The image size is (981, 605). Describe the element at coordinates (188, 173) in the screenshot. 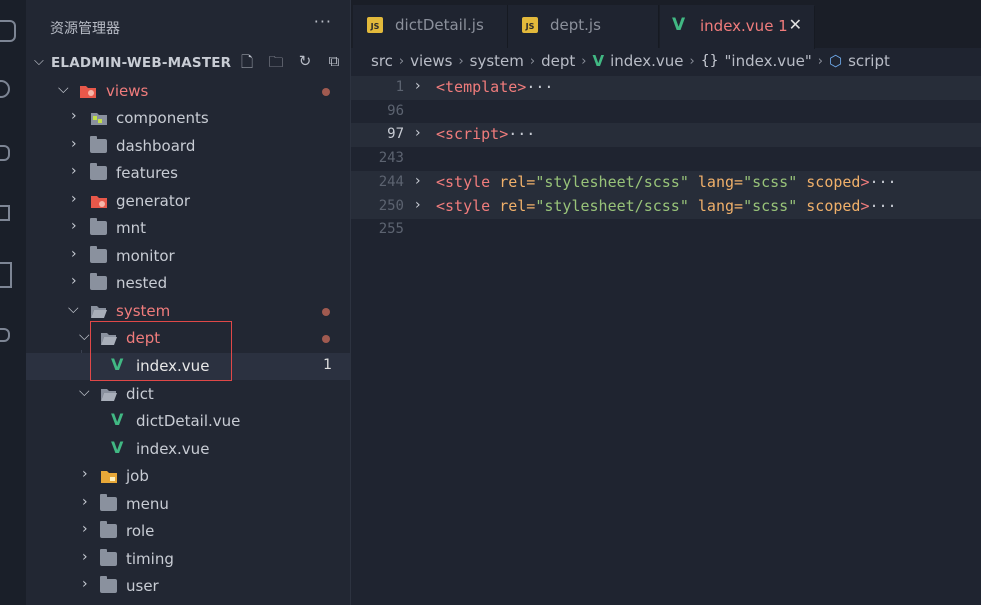

I see `tree-item-features: › features` at that location.